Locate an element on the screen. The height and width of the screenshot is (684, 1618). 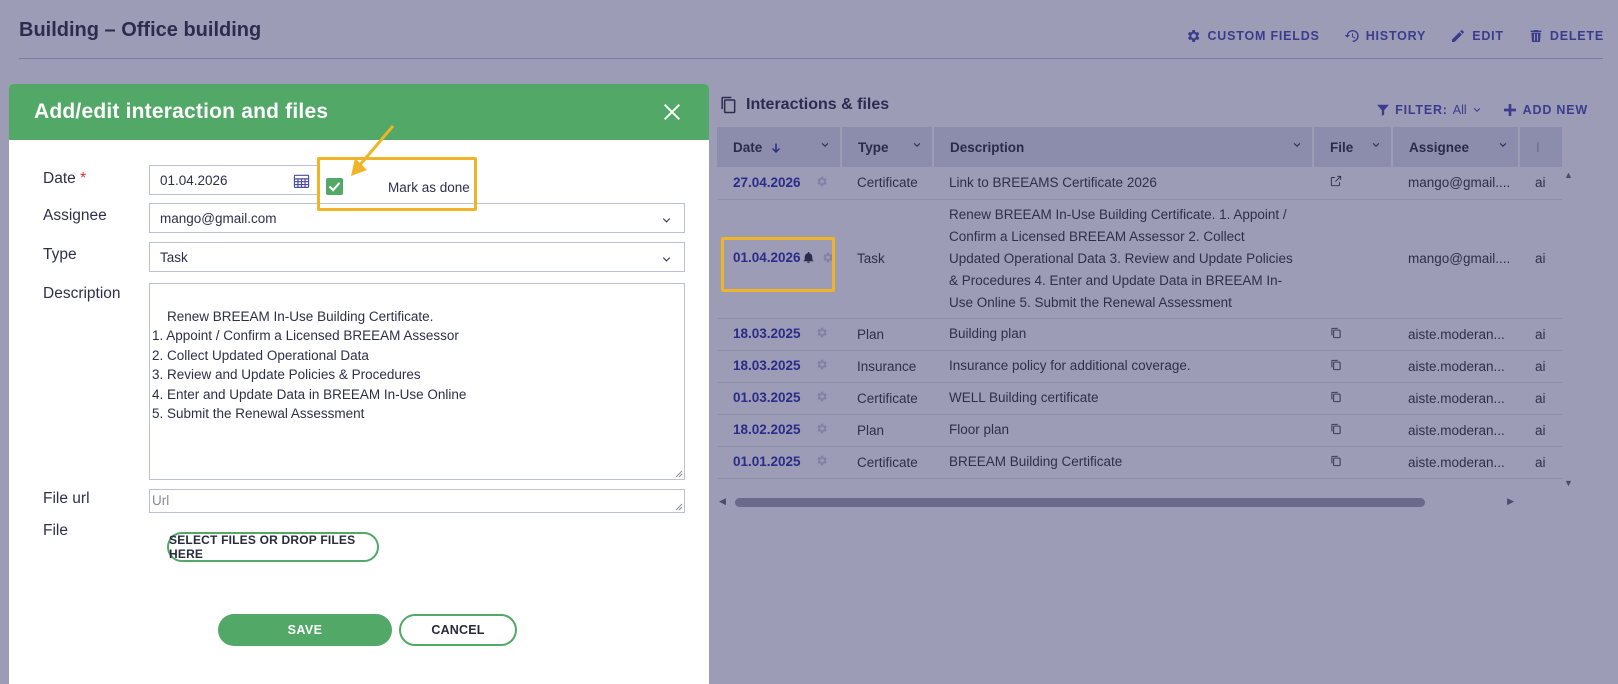
add-new-label: ADD NEW is located at coordinates (1555, 110).